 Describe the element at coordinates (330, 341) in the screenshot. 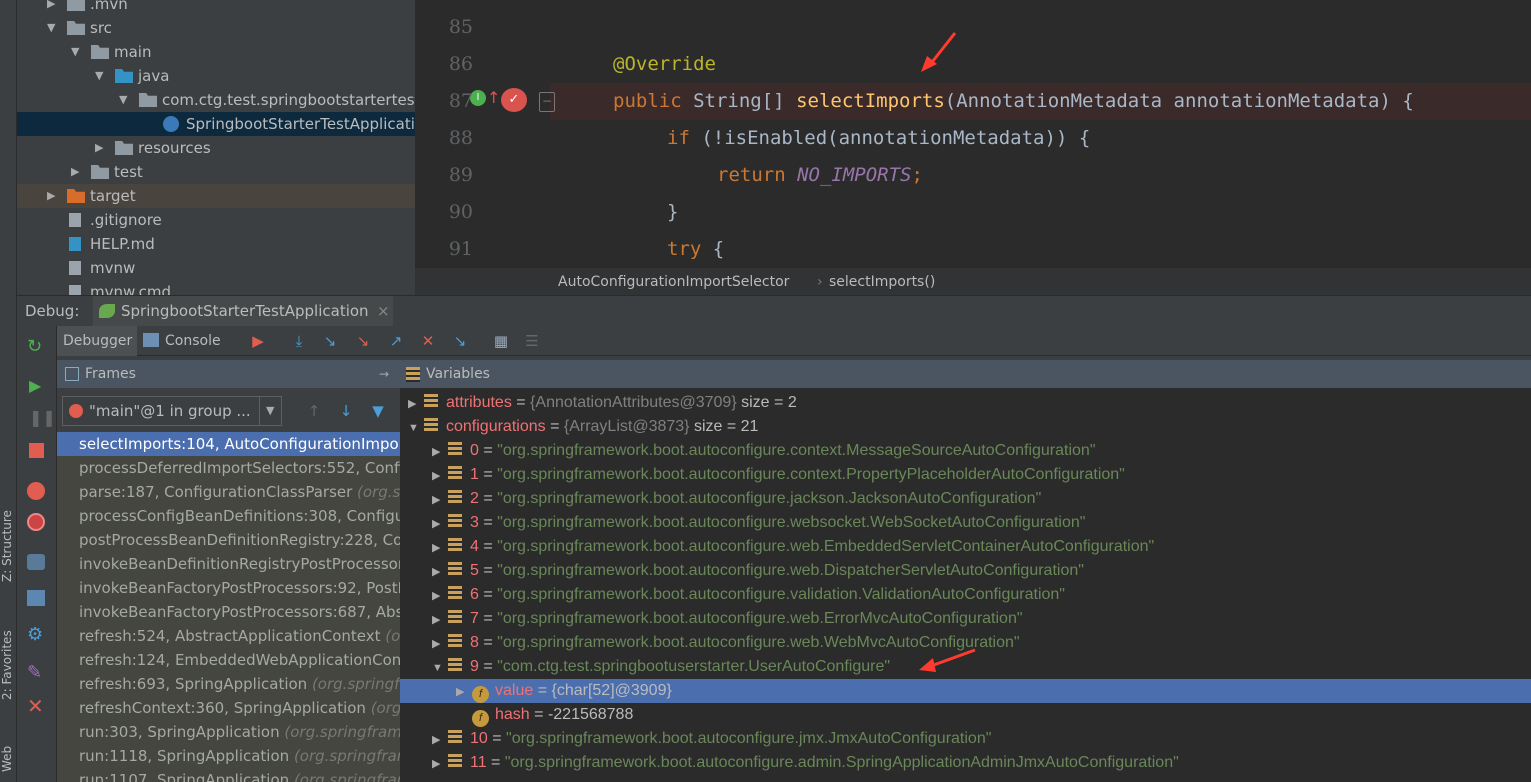

I see `step-into-icon: ↘` at that location.